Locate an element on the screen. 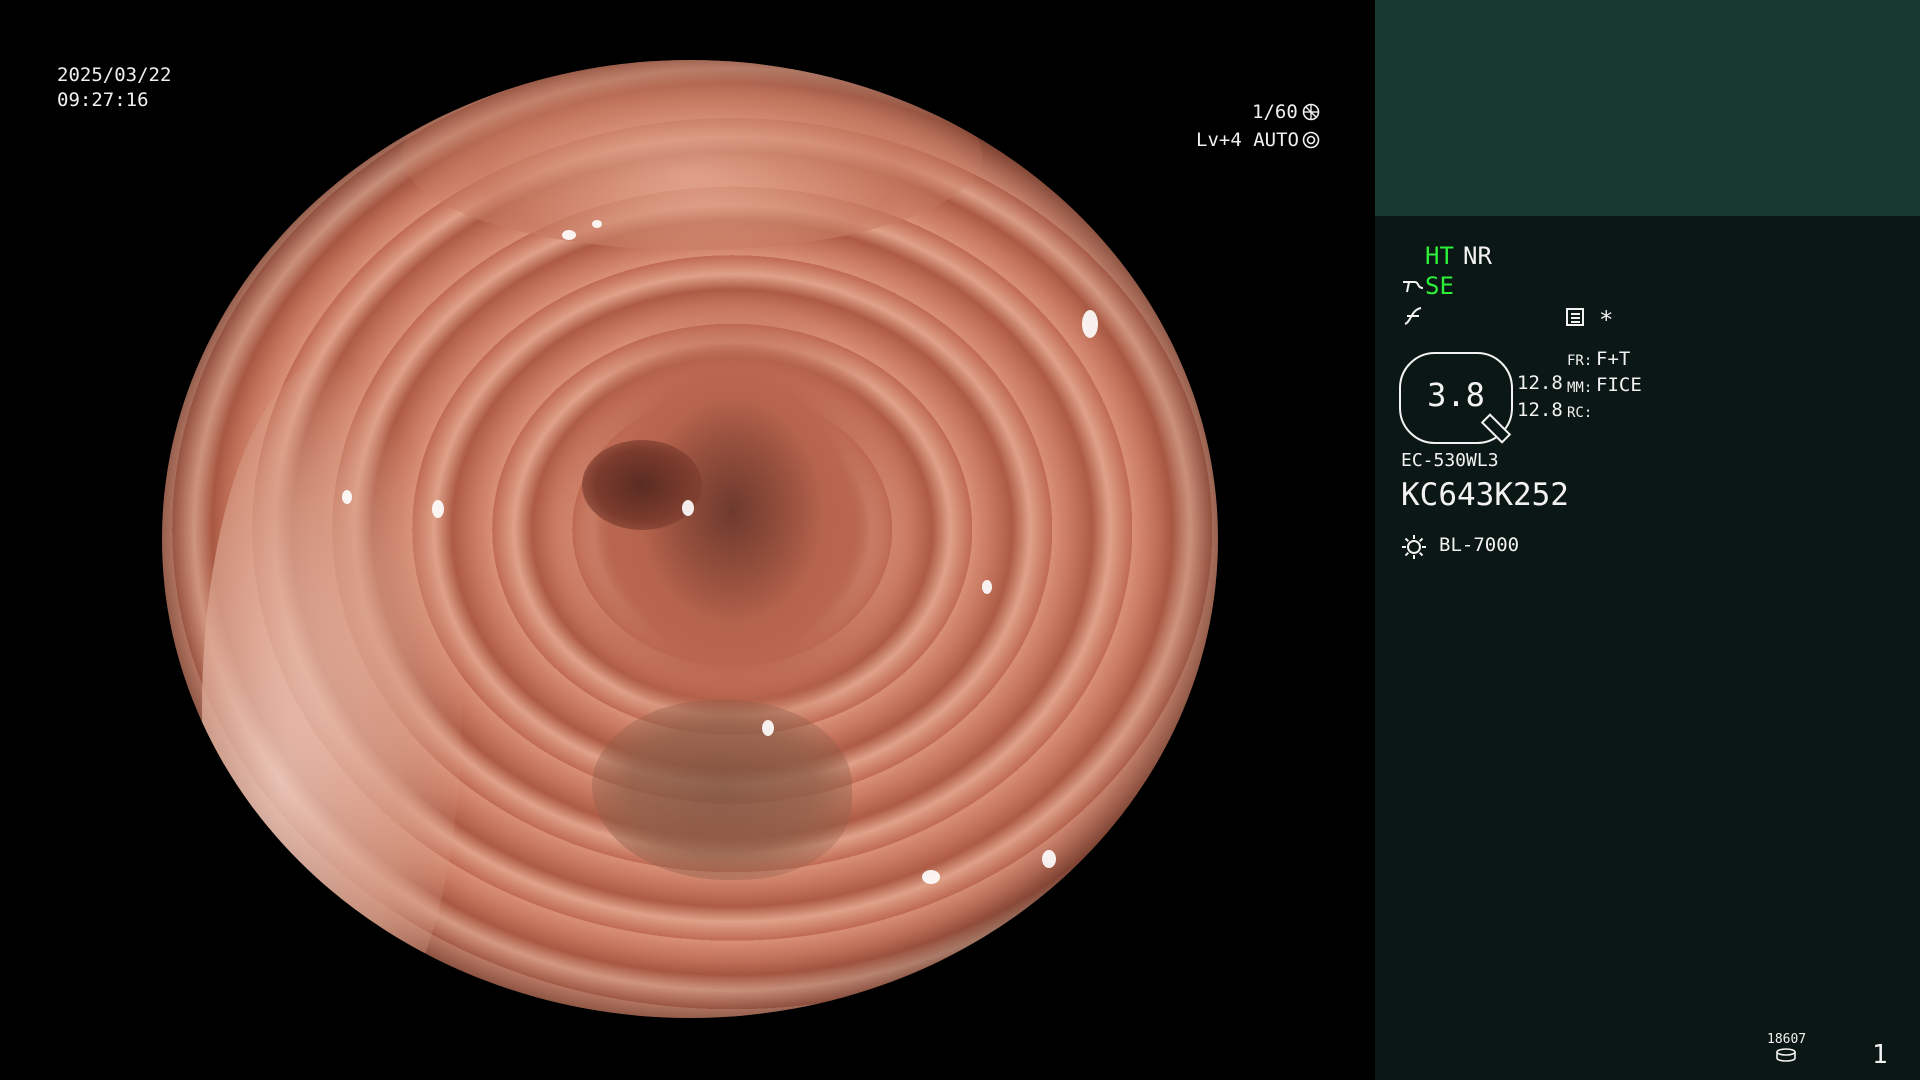 The height and width of the screenshot is (1080, 1920). ht-indicator: HT is located at coordinates (1439, 256).